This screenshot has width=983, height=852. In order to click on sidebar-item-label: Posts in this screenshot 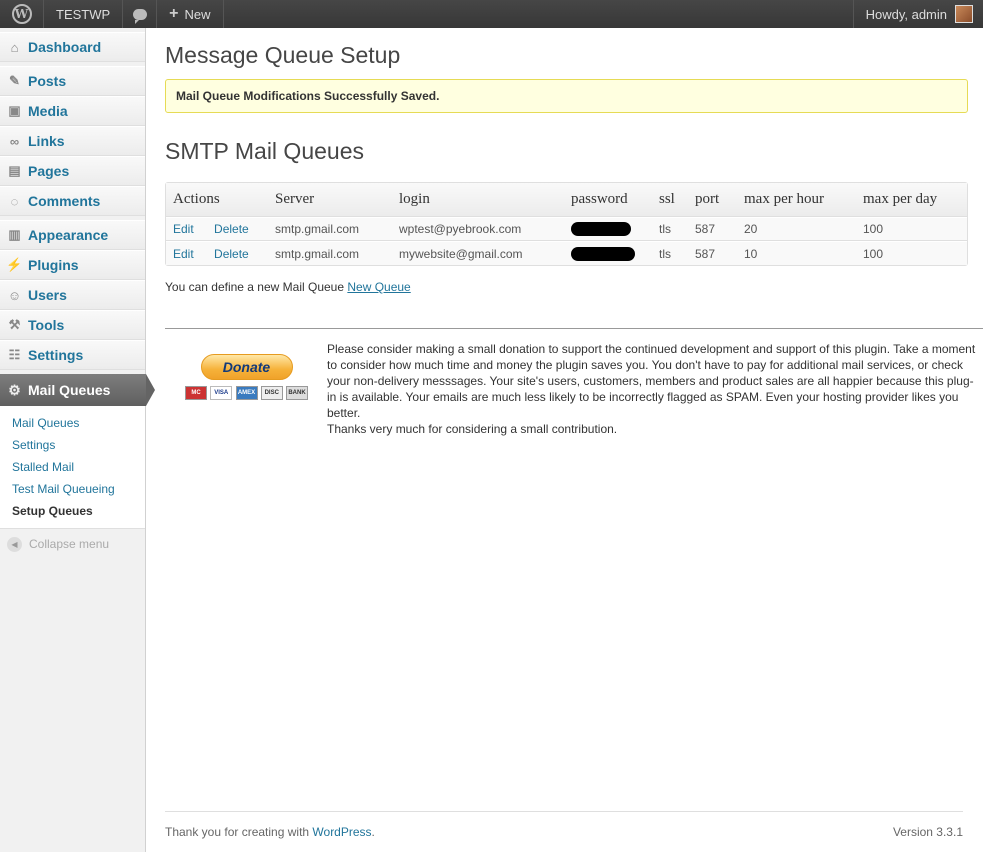, I will do `click(47, 81)`.